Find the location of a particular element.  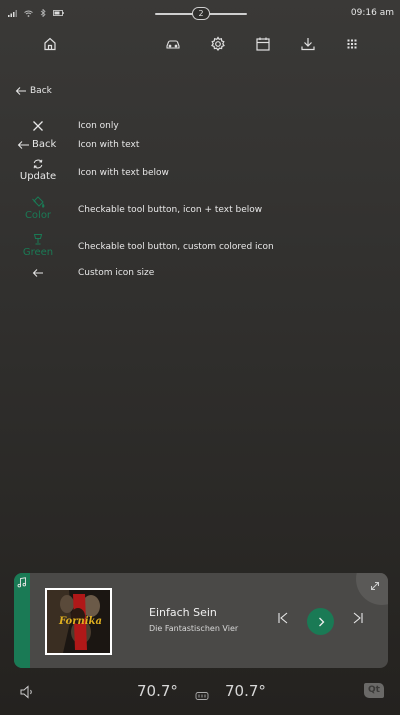

music-note-icon is located at coordinates (22, 582).